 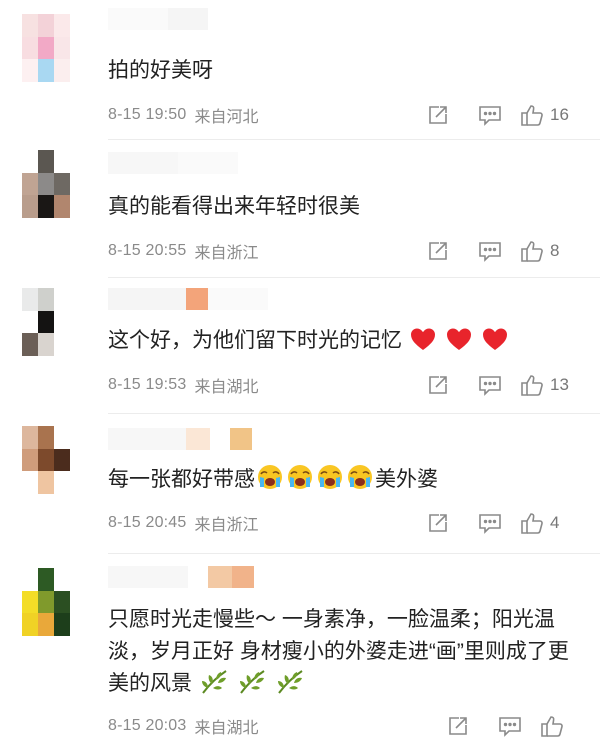 What do you see at coordinates (147, 250) in the screenshot?
I see `comment-time: 8-15 20:55` at bounding box center [147, 250].